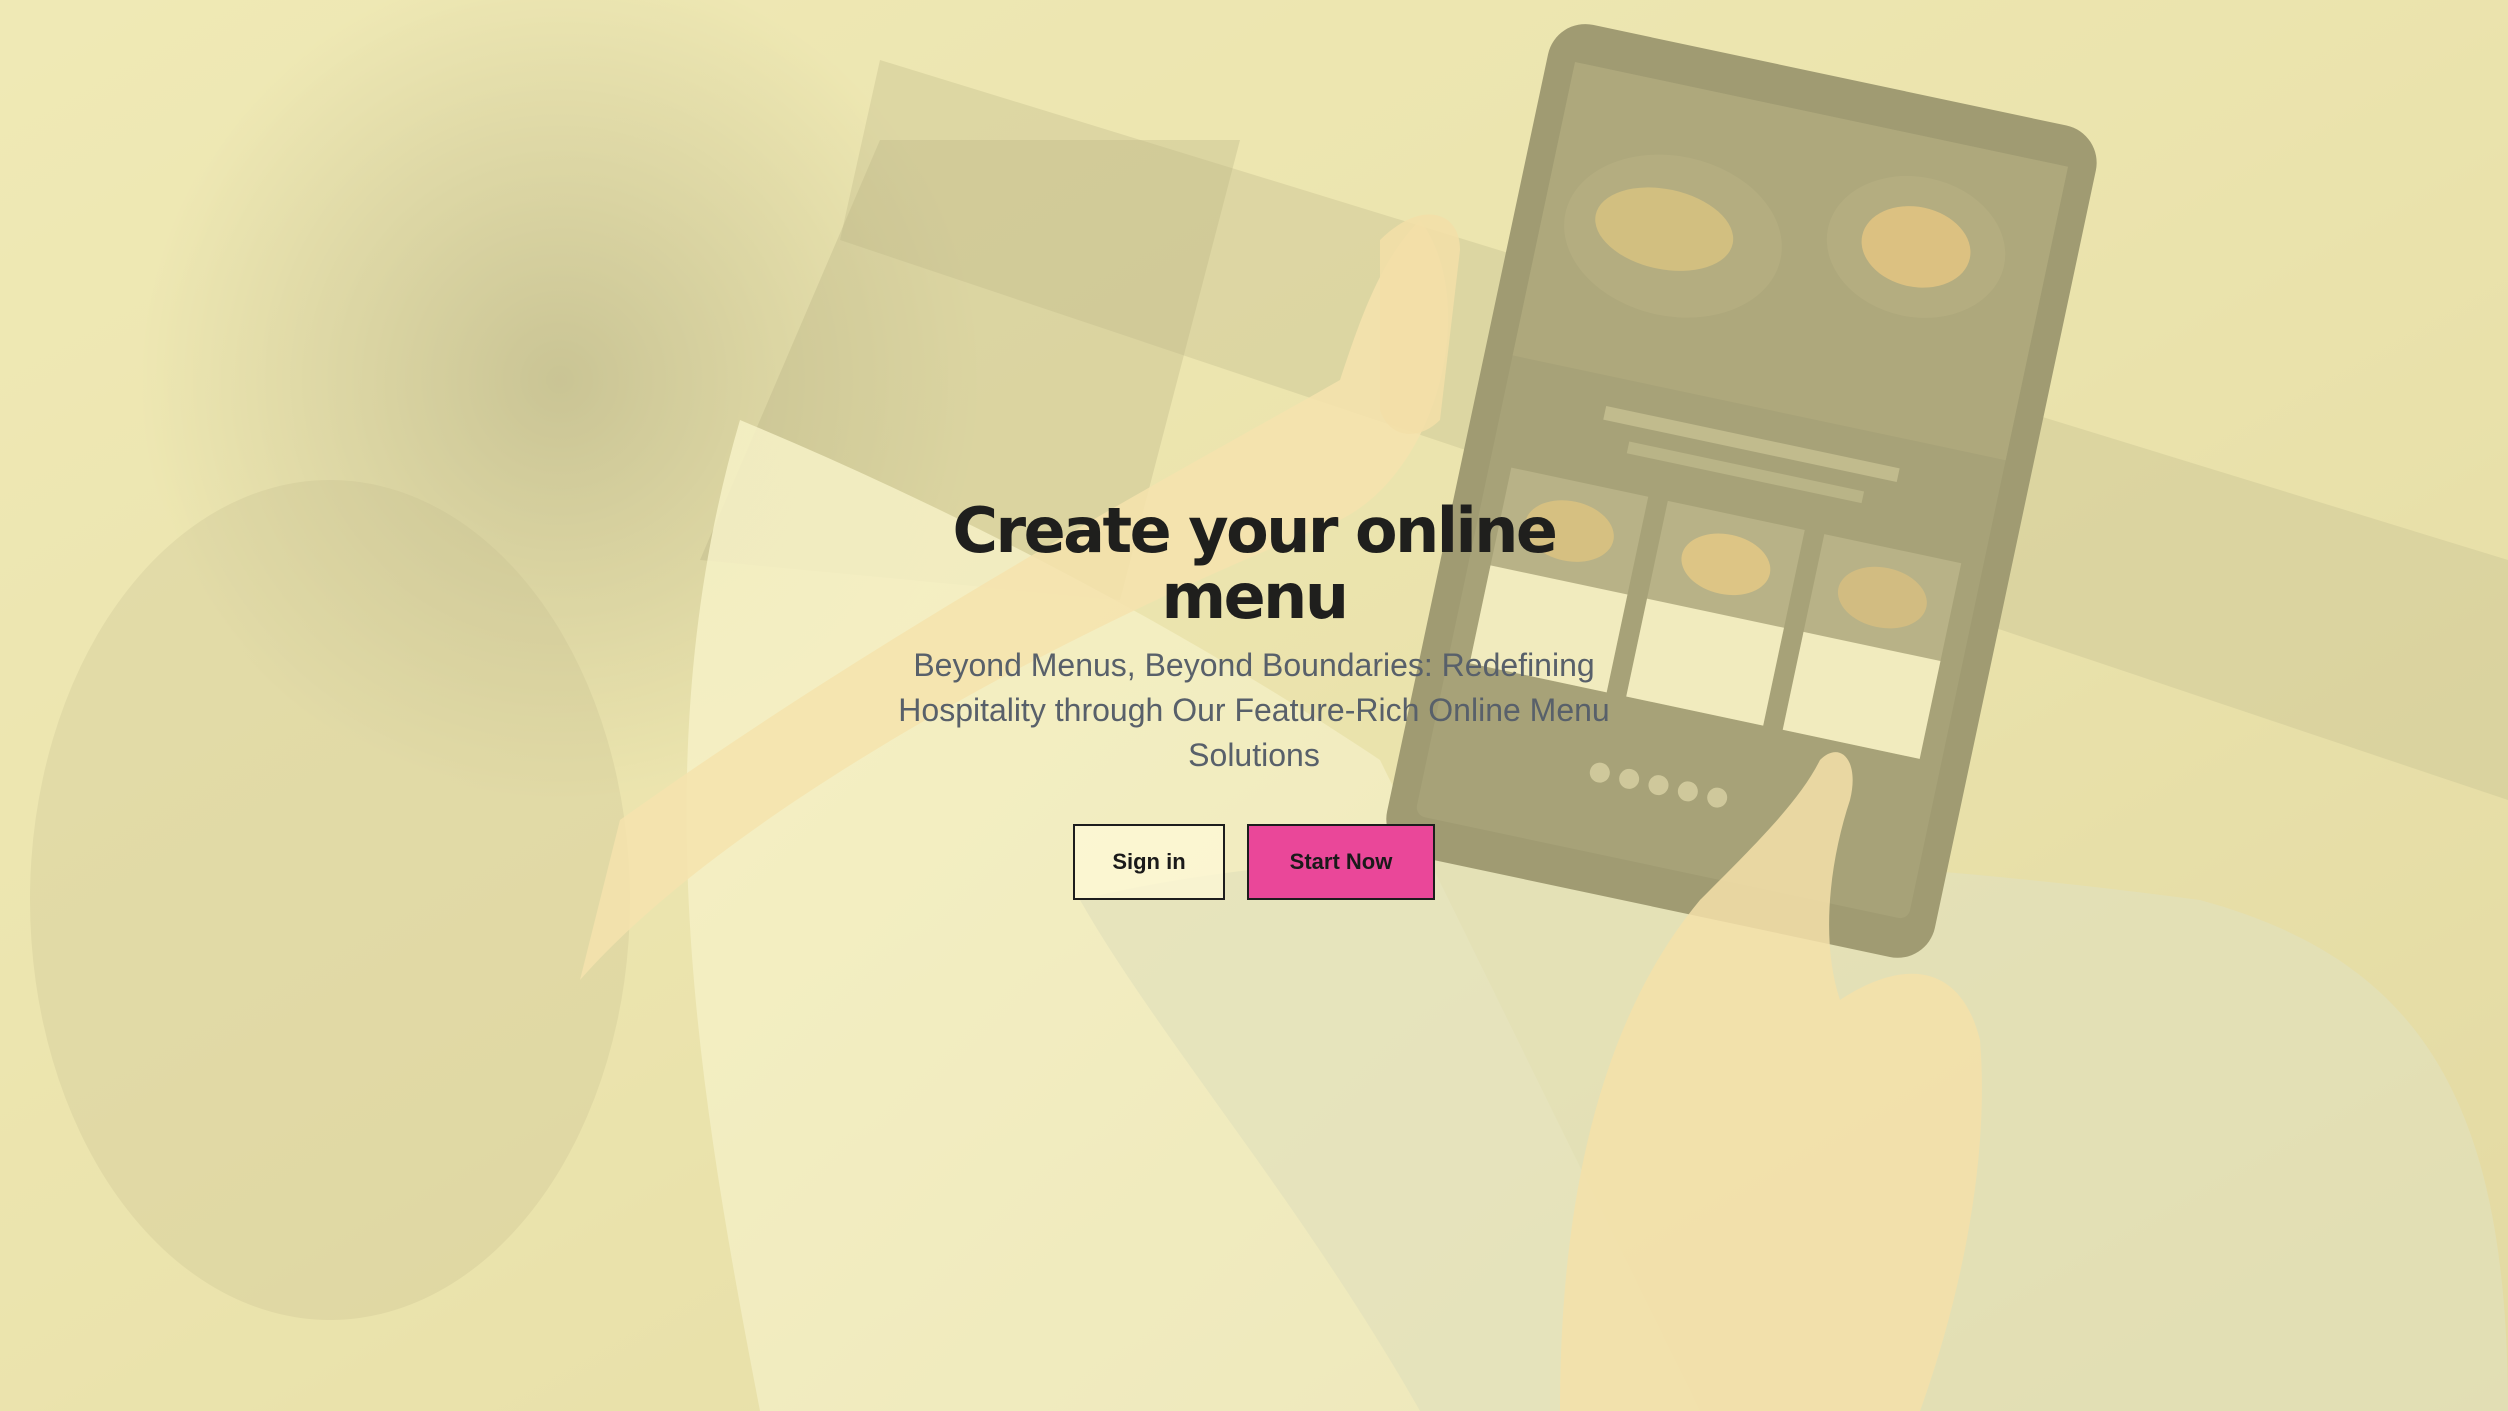 The height and width of the screenshot is (1411, 2508). Describe the element at coordinates (1341, 862) in the screenshot. I see `start-now-button: Start Now` at that location.